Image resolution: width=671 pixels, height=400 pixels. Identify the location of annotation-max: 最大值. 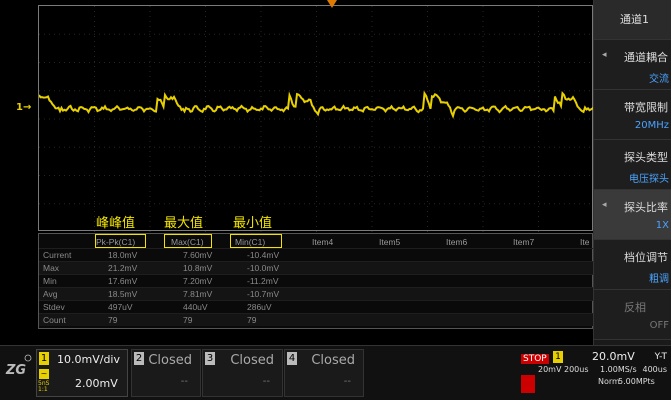
(184, 223).